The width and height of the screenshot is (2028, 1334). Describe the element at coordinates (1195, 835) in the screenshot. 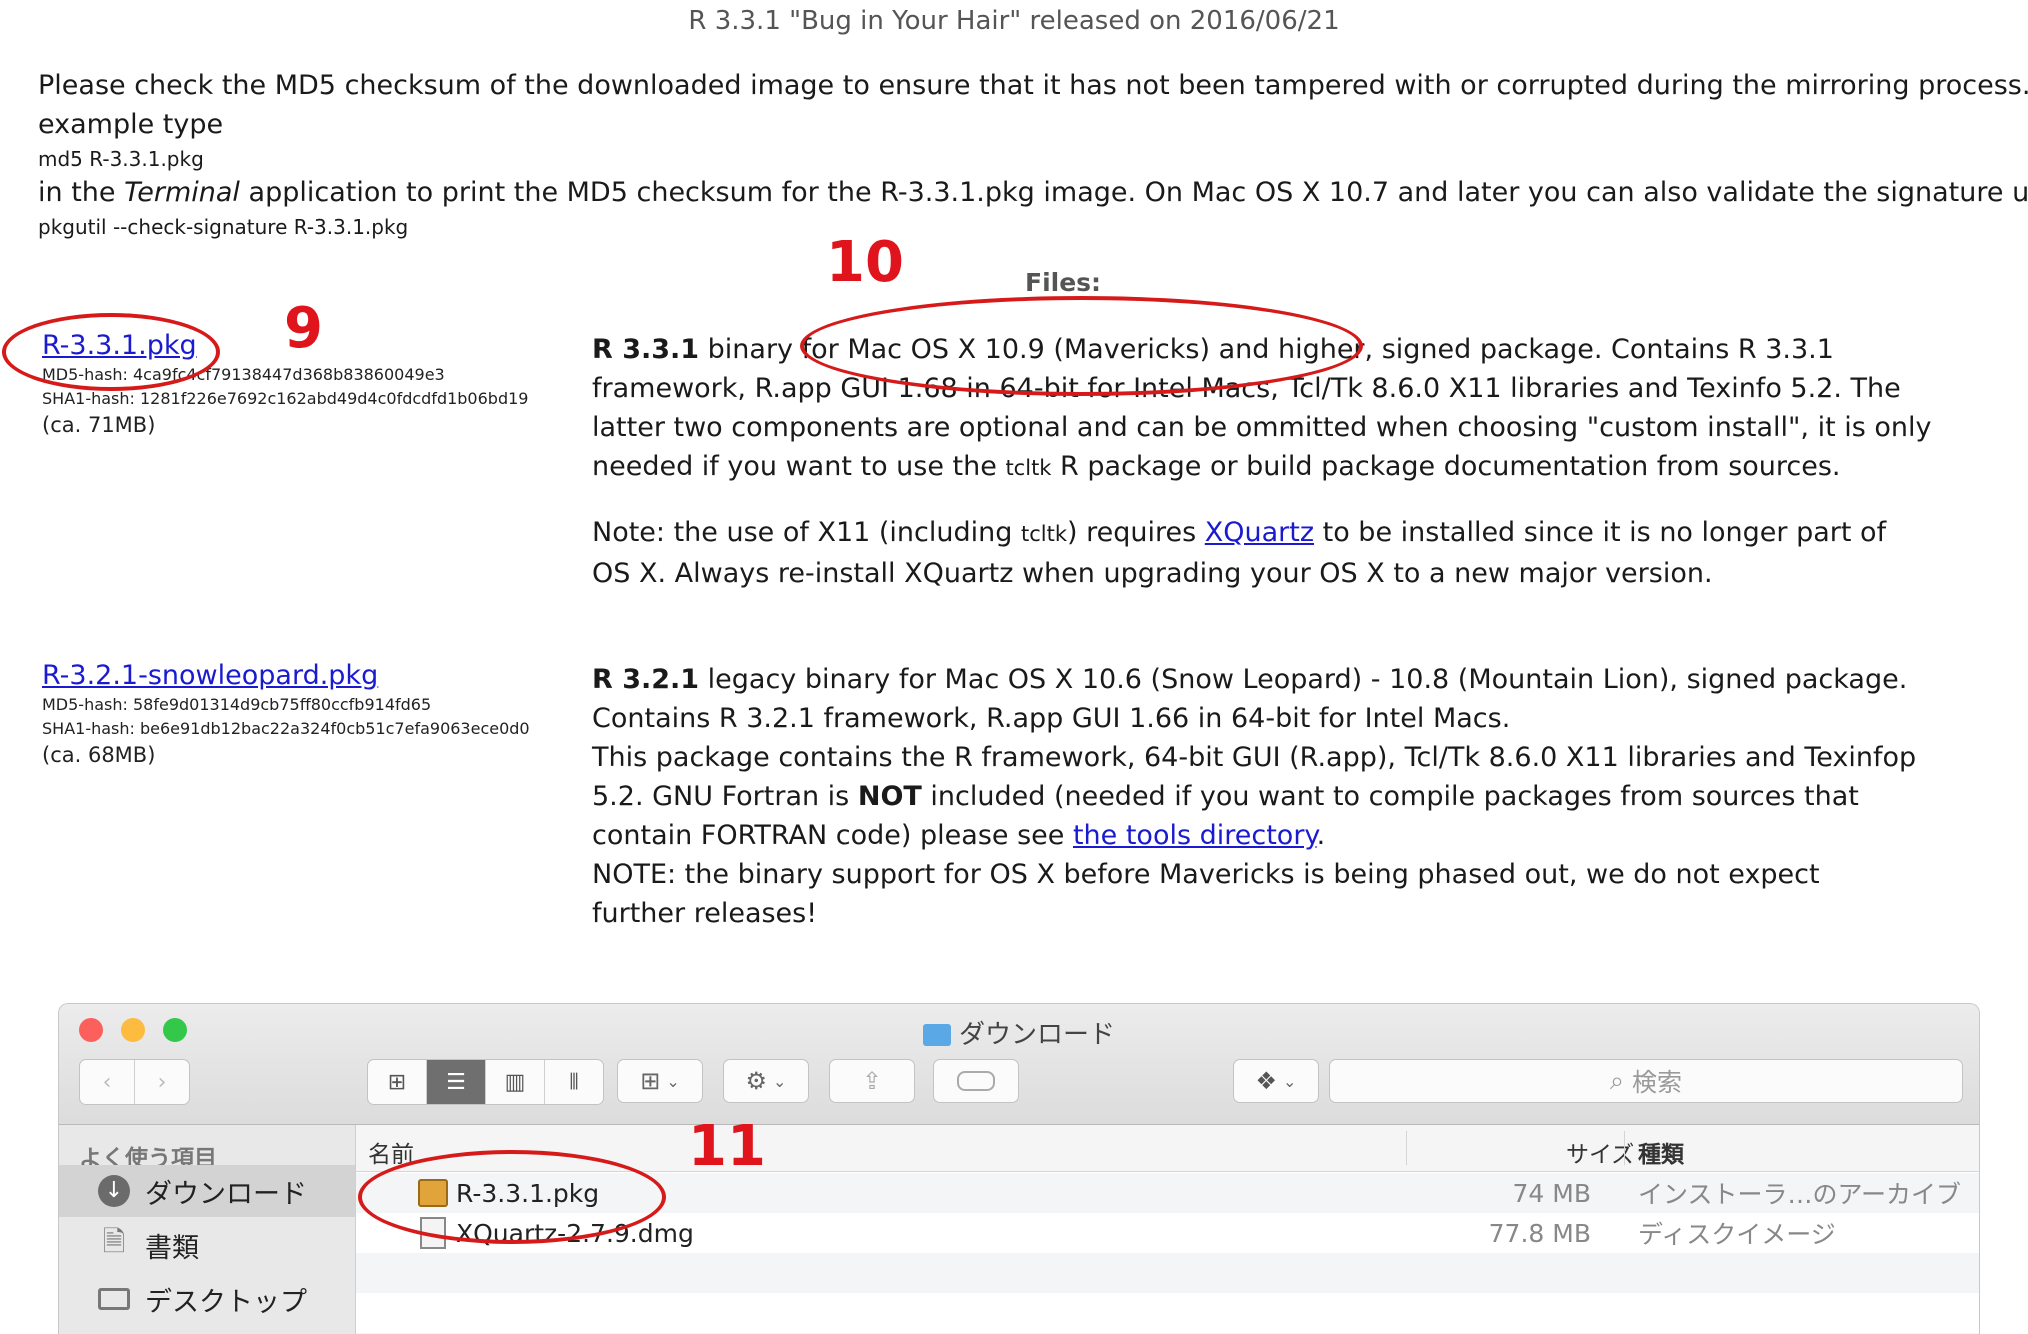

I see `tools-directory-link: the tools directory` at that location.